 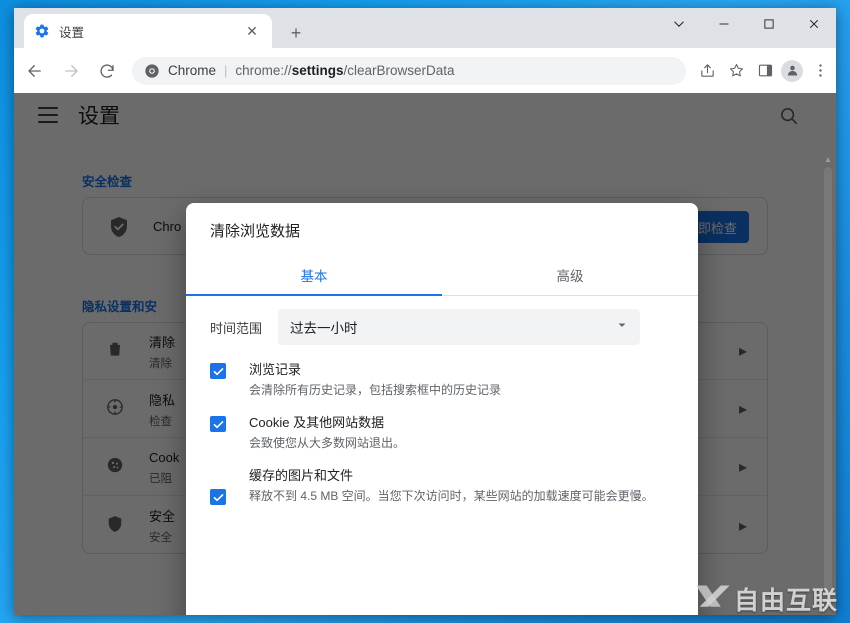 What do you see at coordinates (820, 71) in the screenshot?
I see `more-menu-icon` at bounding box center [820, 71].